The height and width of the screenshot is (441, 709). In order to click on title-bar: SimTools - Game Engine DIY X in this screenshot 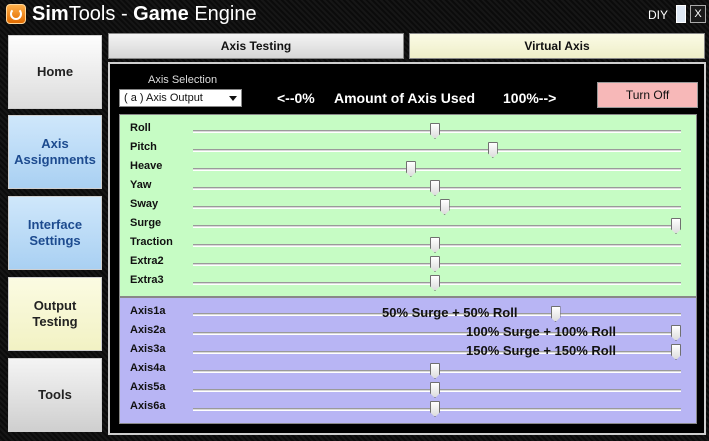, I will do `click(354, 15)`.